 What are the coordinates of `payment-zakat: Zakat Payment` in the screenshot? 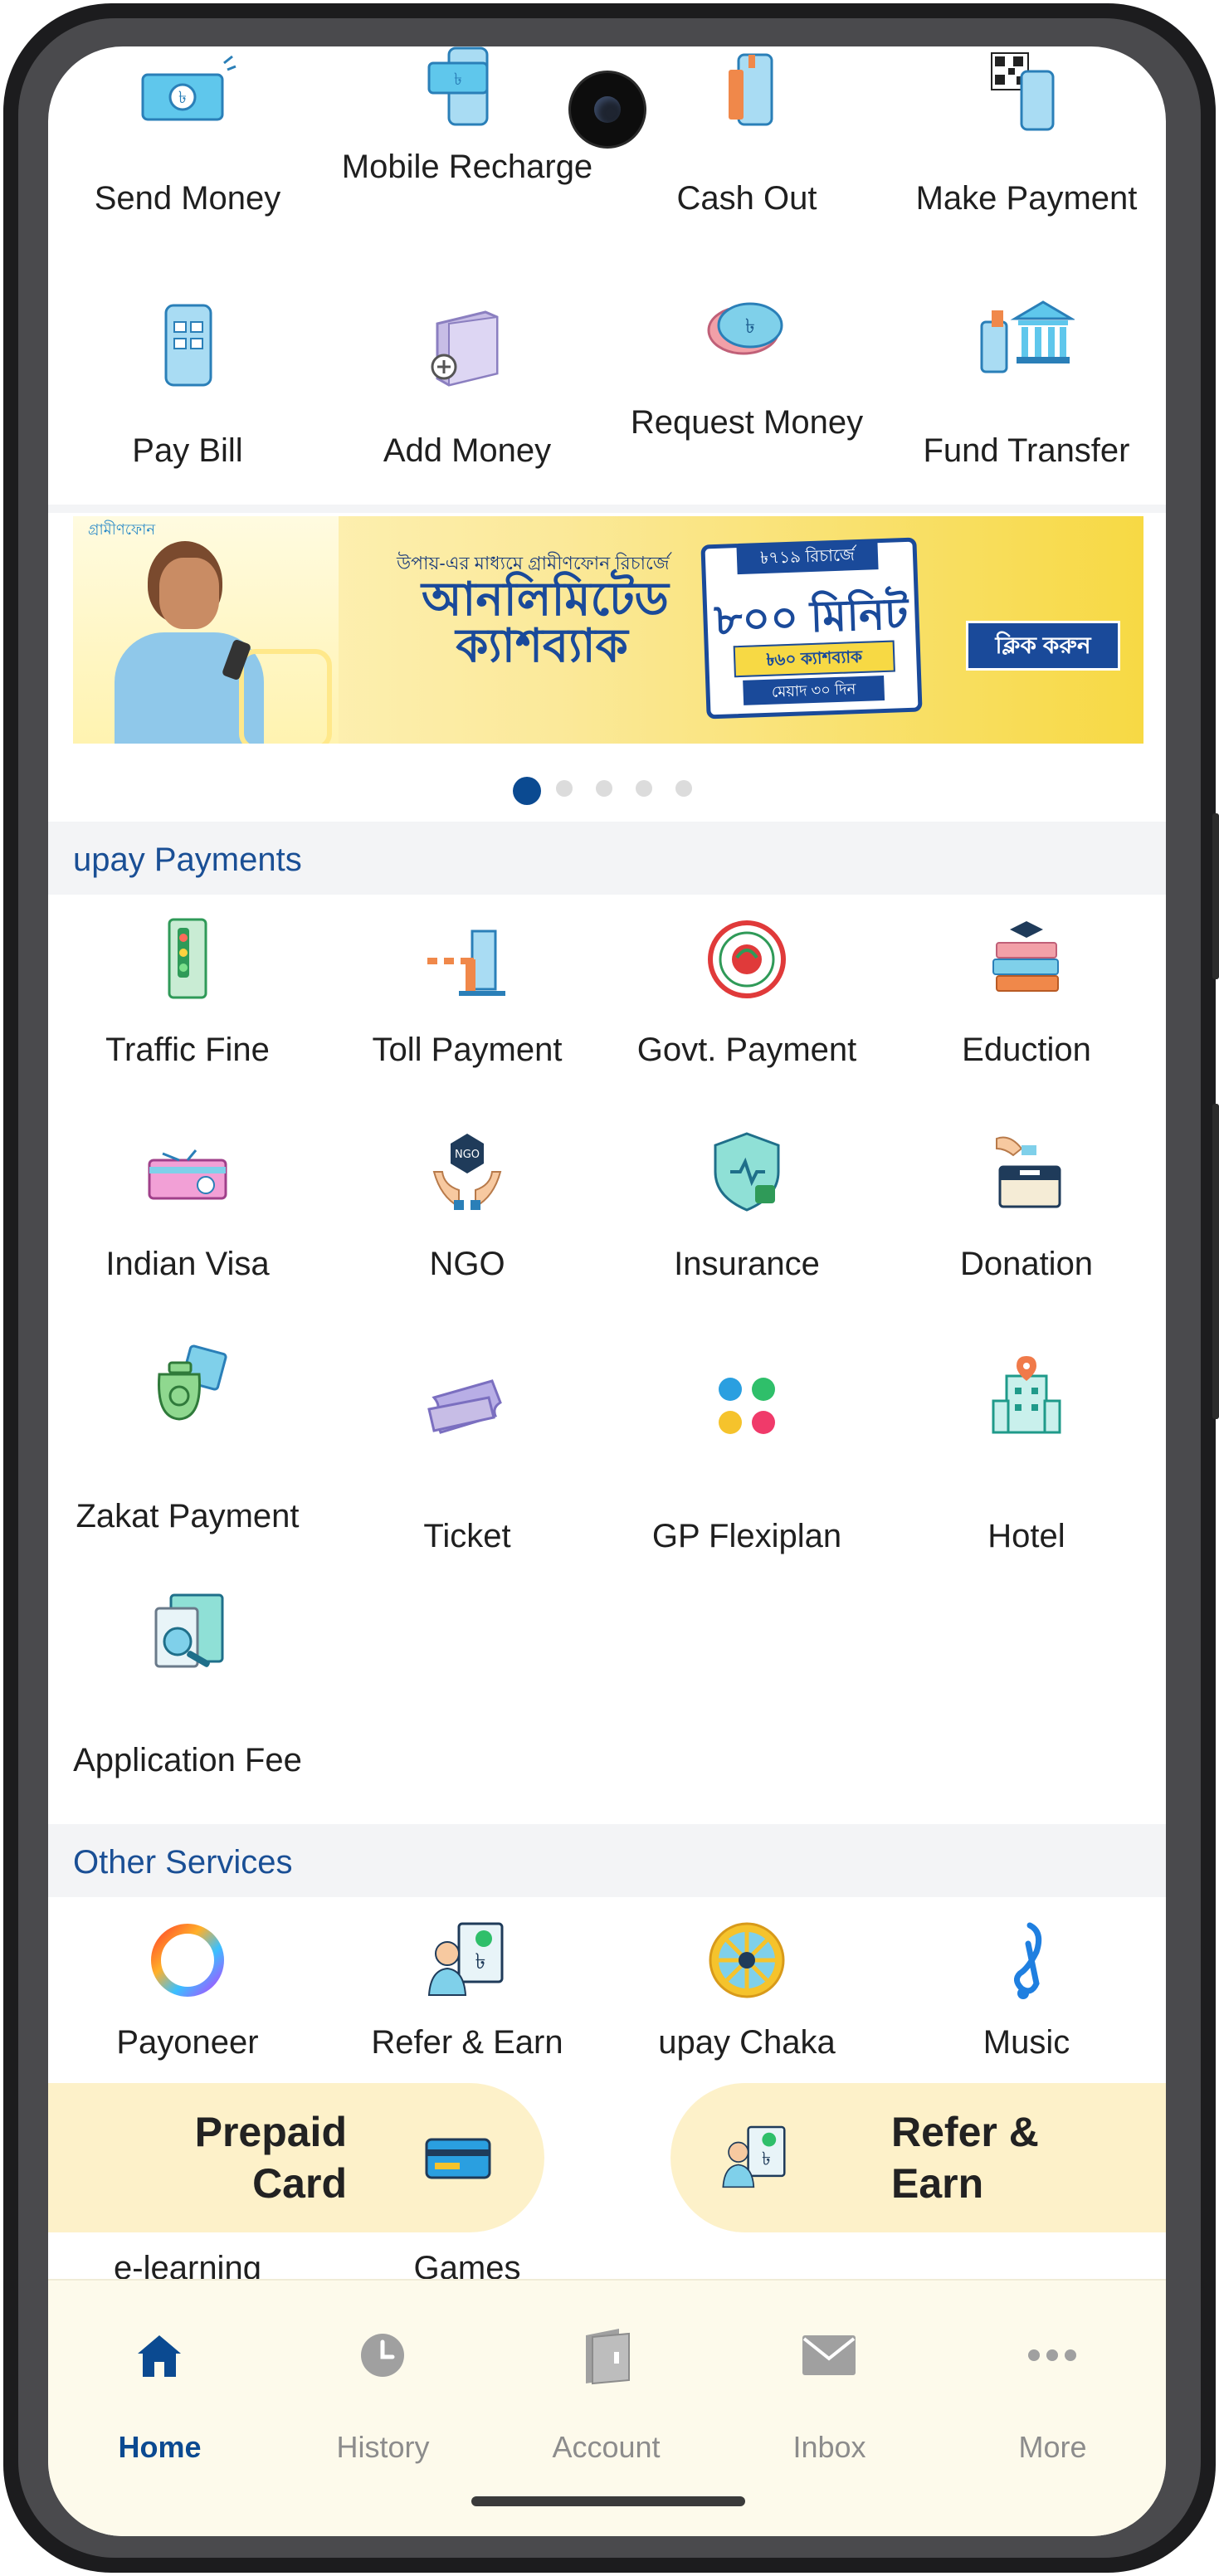 It's located at (188, 1466).